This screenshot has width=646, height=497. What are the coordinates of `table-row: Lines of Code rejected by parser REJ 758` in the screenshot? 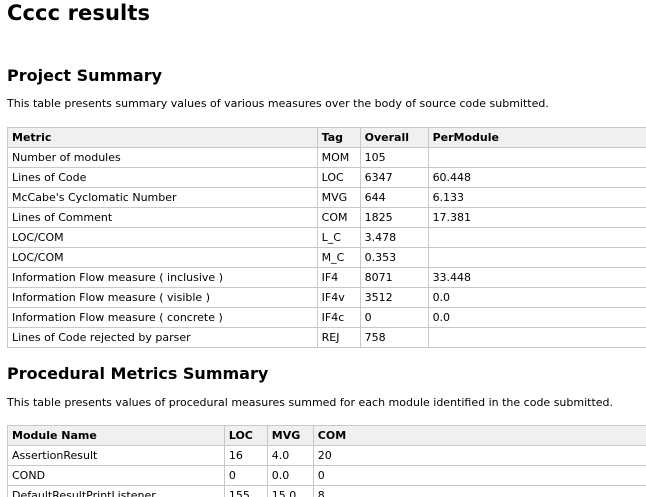 It's located at (326, 337).